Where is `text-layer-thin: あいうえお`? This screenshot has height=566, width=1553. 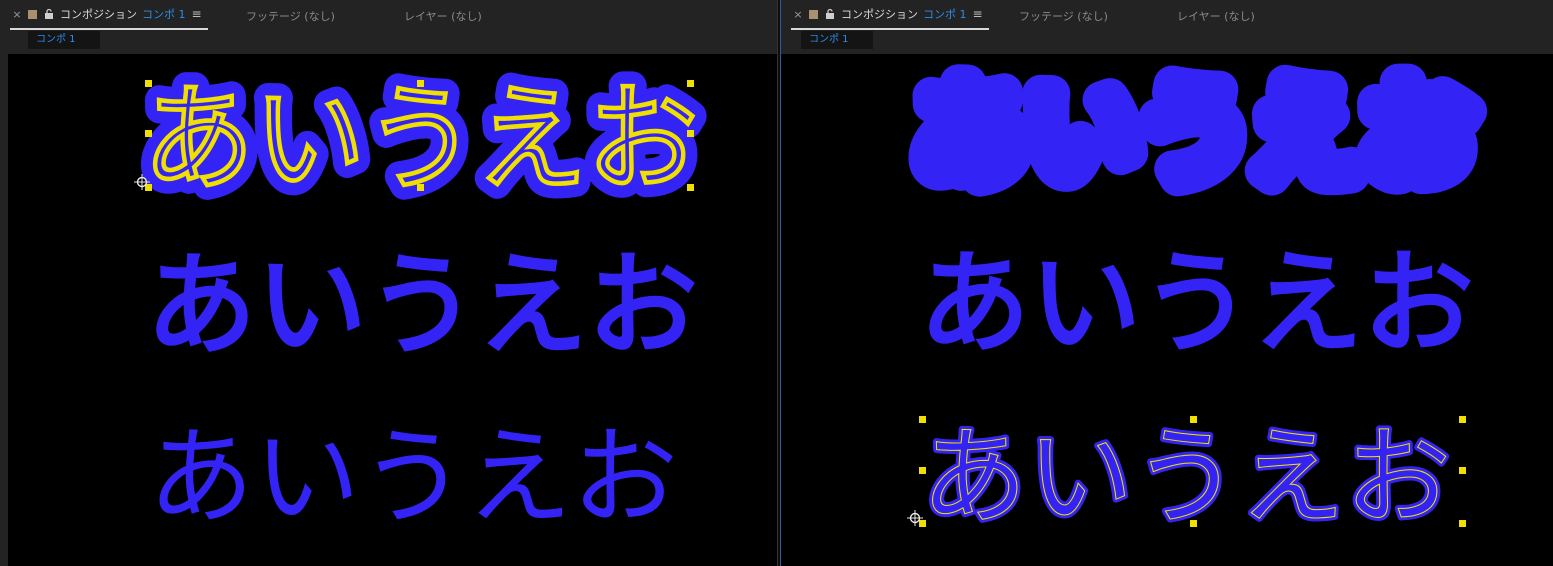
text-layer-thin: あいうえお is located at coordinates (413, 477).